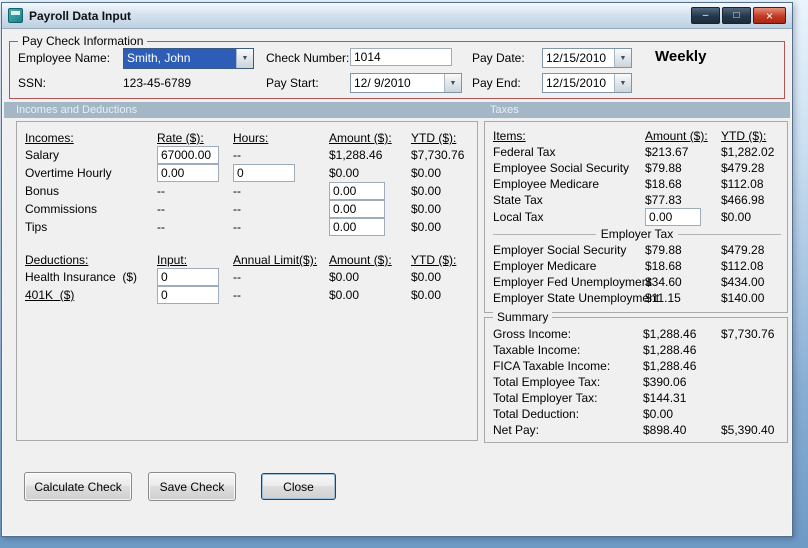 The image size is (808, 548). Describe the element at coordinates (344, 173) in the screenshot. I see `overtime-amount-cell: $0.00` at that location.